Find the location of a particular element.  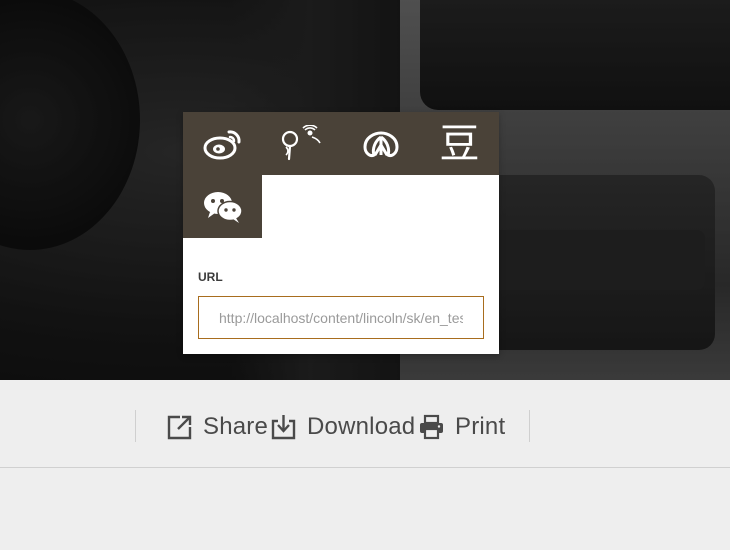

weibo-icon is located at coordinates (222, 144).